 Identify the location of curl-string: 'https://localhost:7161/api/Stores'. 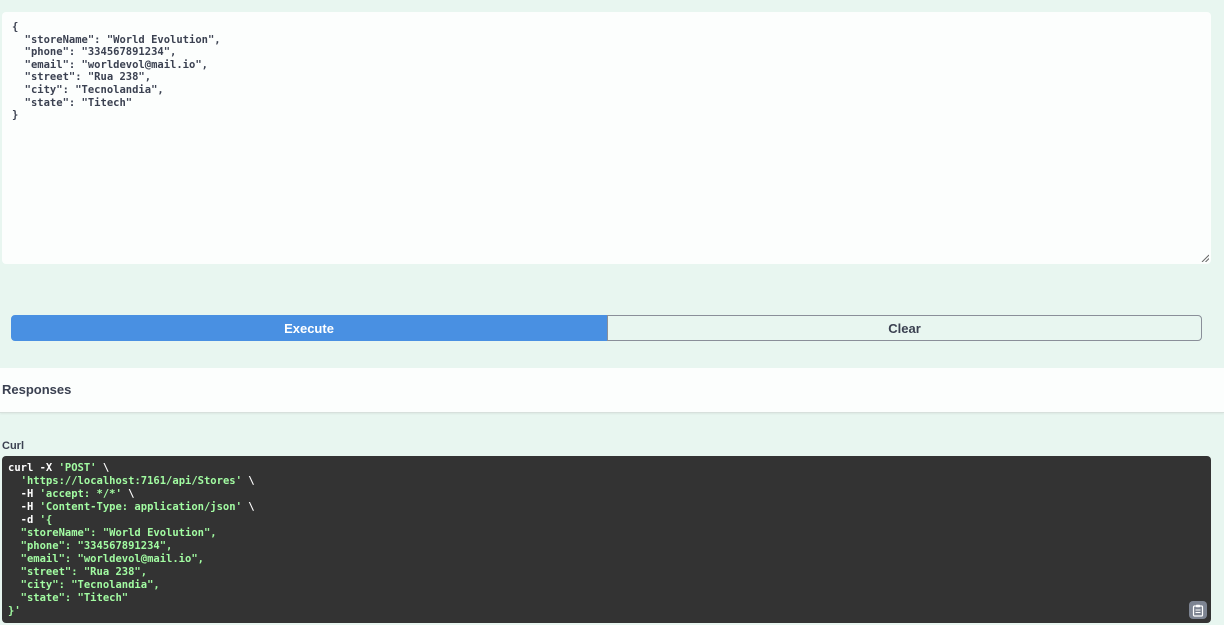
(131, 481).